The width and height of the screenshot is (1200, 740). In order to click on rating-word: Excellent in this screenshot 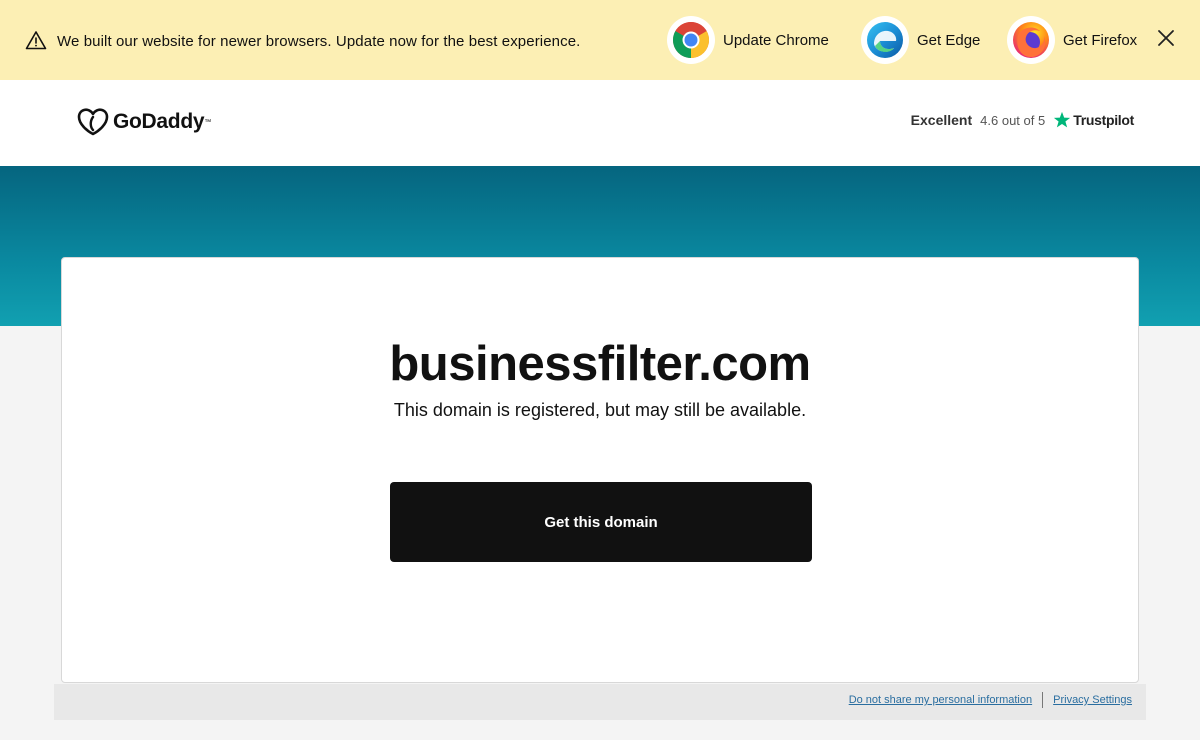, I will do `click(941, 120)`.